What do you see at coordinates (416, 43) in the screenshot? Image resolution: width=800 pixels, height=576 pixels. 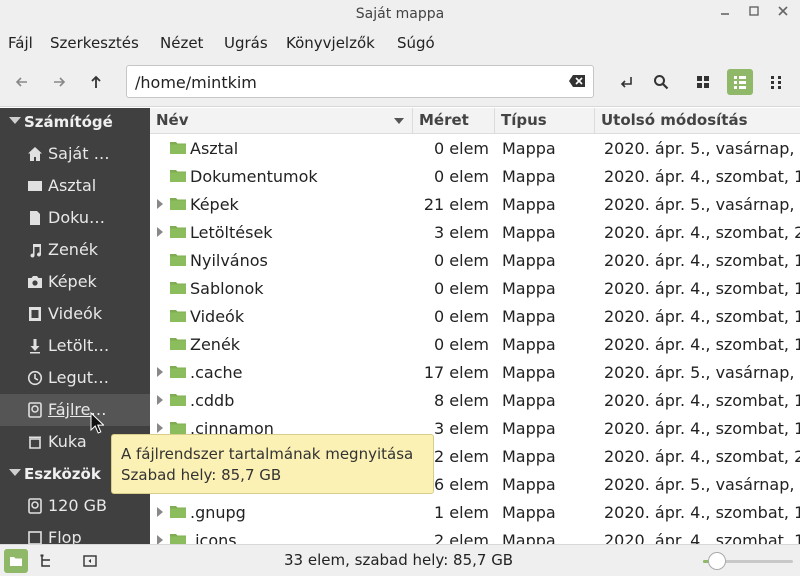 I see `menu-help: Súgó` at bounding box center [416, 43].